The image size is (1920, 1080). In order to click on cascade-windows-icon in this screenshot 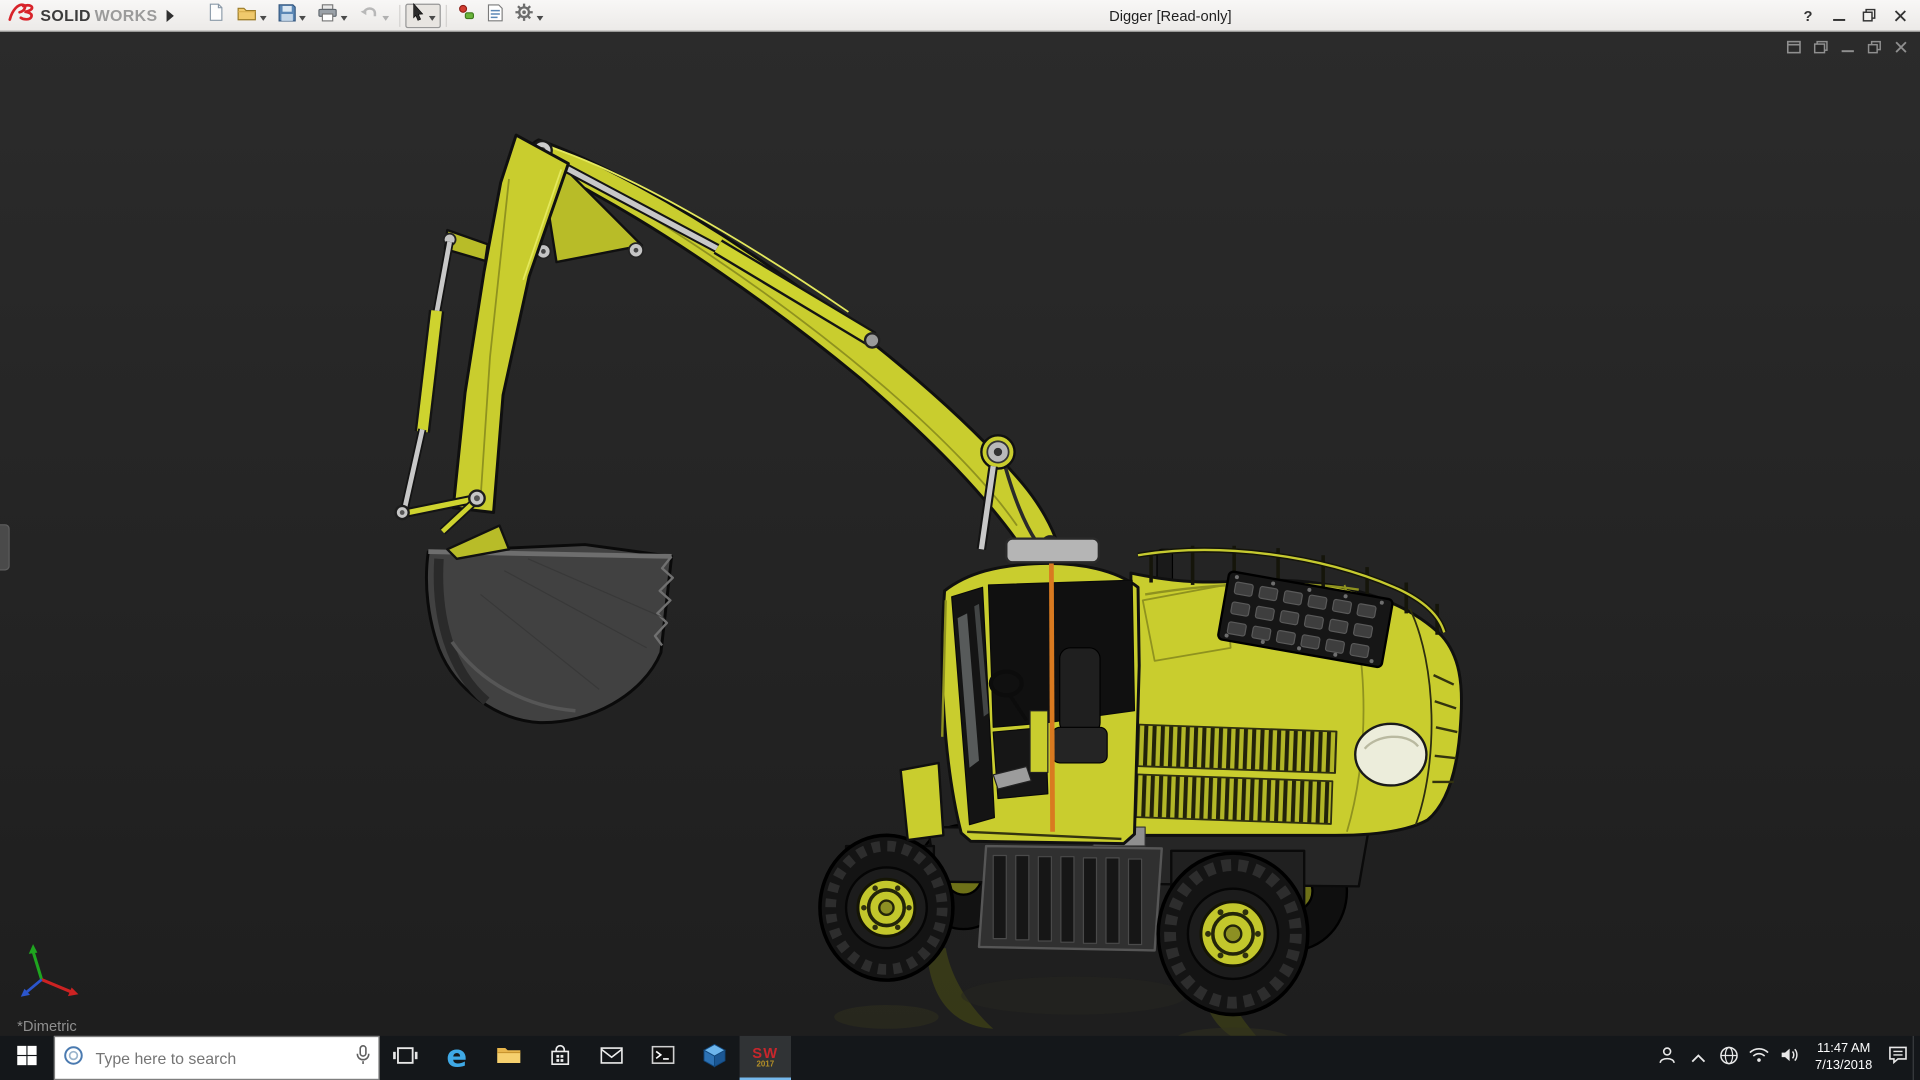, I will do `click(1820, 49)`.